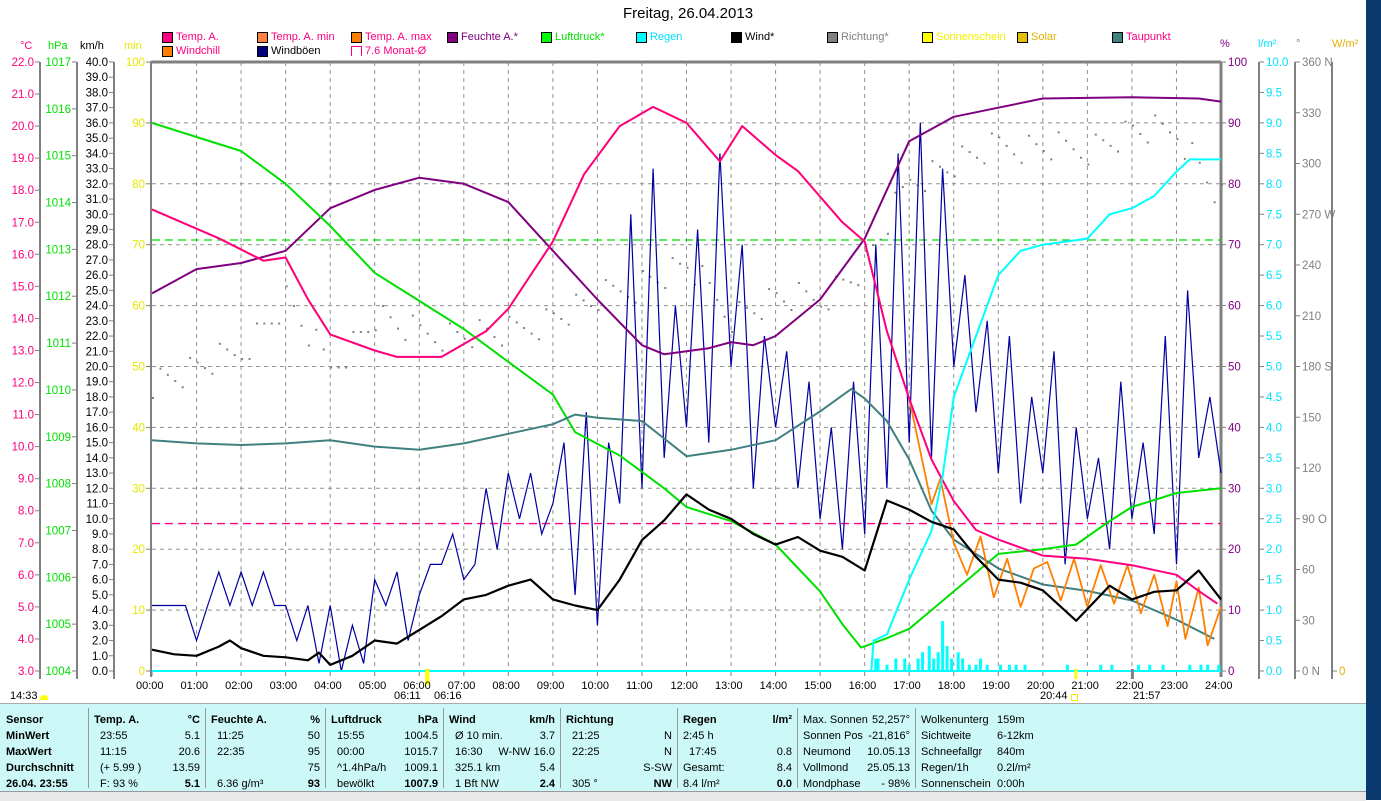 This screenshot has height=801, width=1381. I want to click on x-tick-label: 02:00, so click(239, 686).